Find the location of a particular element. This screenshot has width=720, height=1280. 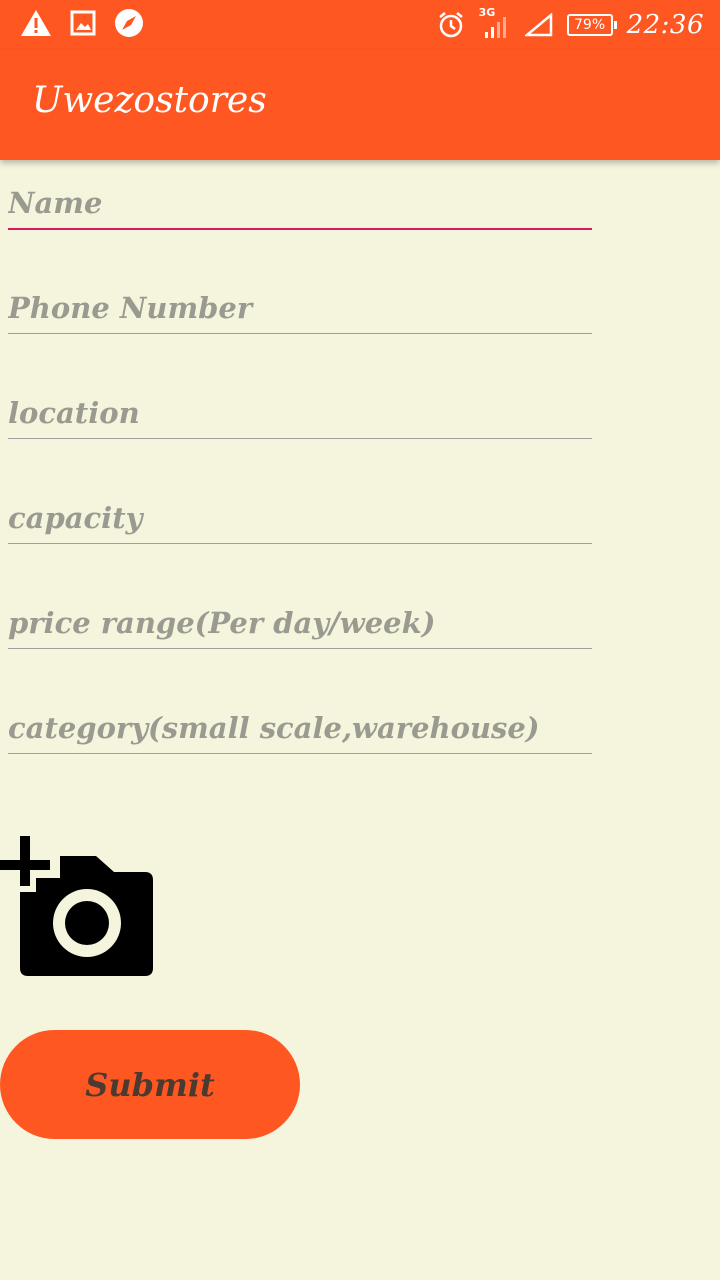

phone-input is located at coordinates (300, 308).